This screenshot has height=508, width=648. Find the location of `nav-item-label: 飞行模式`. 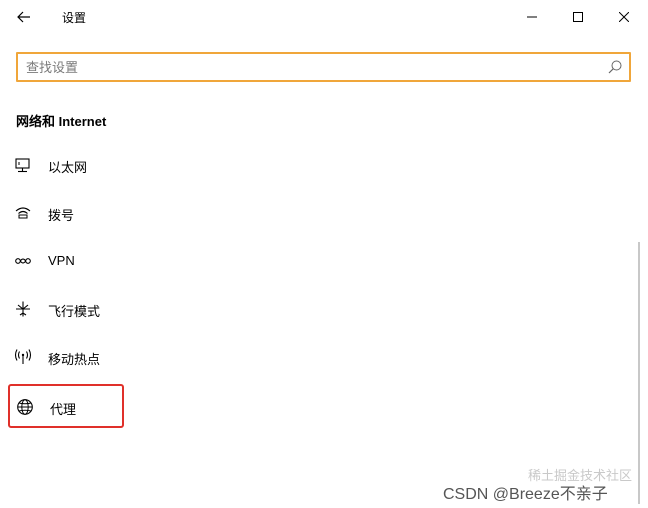

nav-item-label: 飞行模式 is located at coordinates (74, 311).